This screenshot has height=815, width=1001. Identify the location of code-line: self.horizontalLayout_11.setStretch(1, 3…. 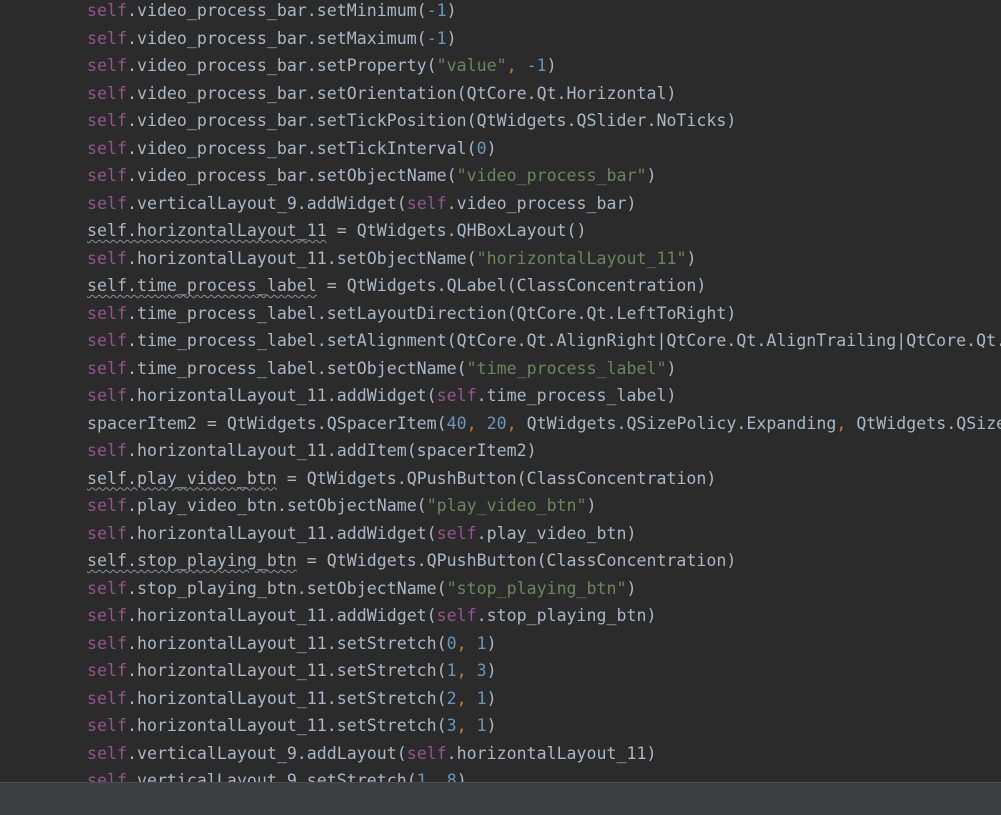
(544, 671).